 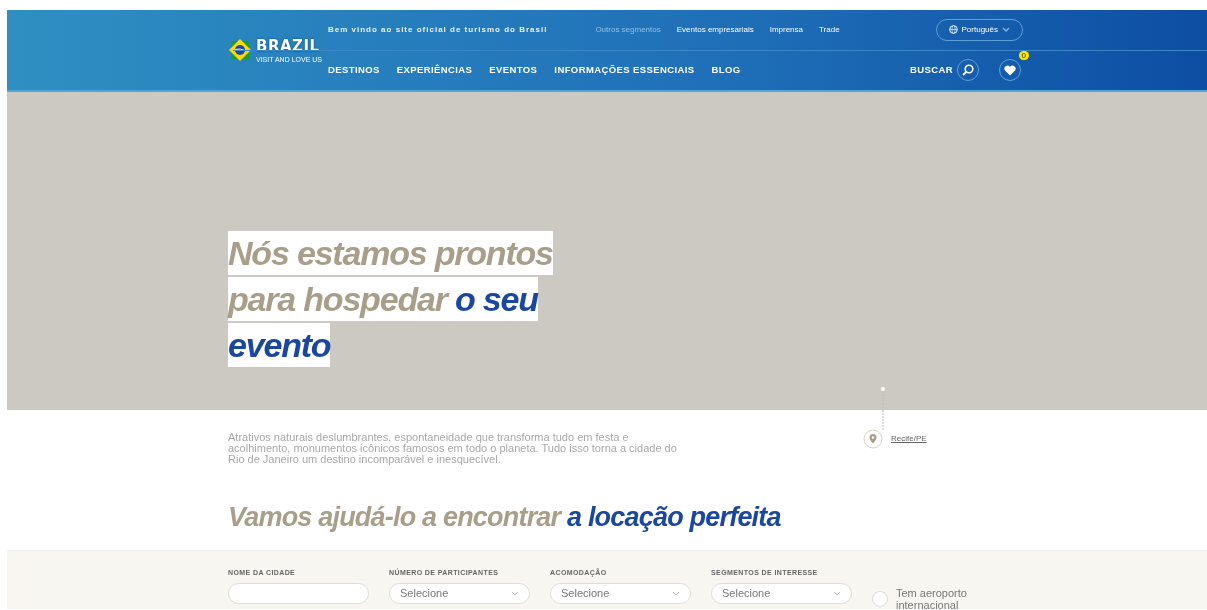 What do you see at coordinates (513, 70) in the screenshot?
I see `nav-link: EVENTOS` at bounding box center [513, 70].